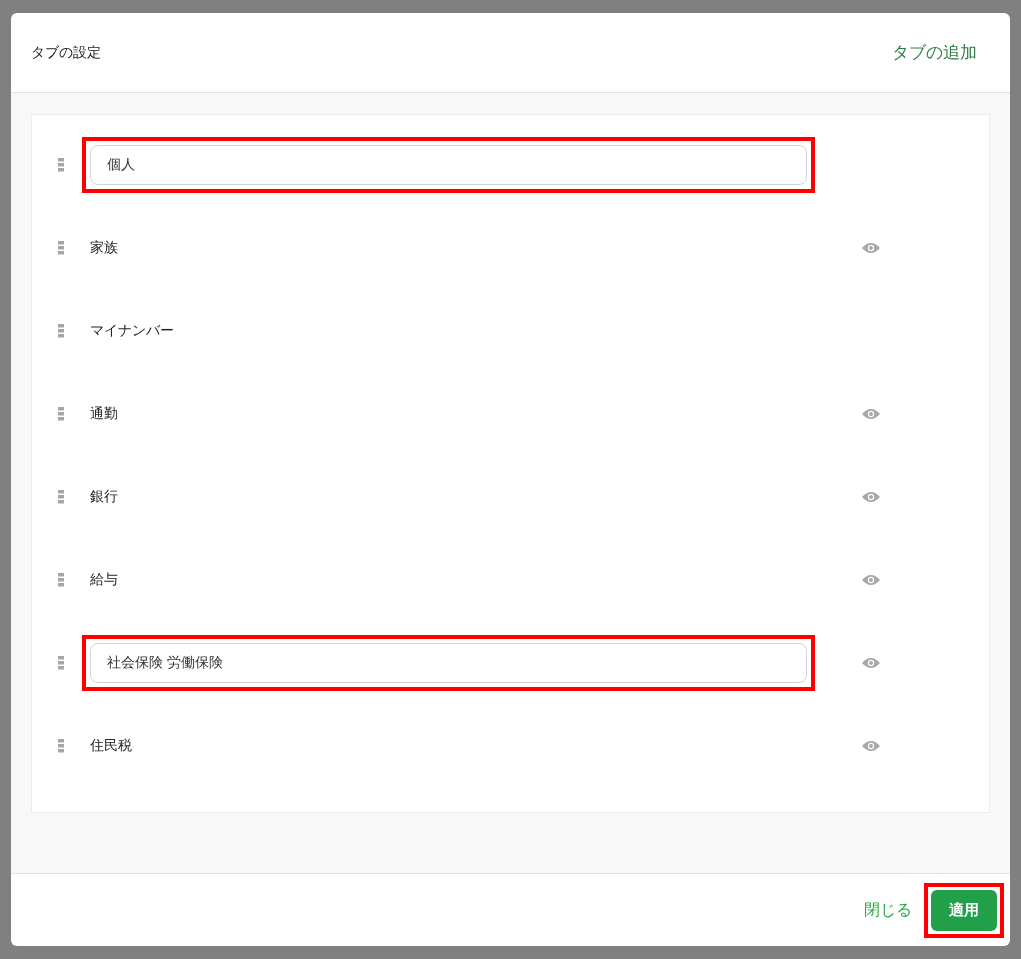  What do you see at coordinates (104, 496) in the screenshot?
I see `tab-label: 銀行` at bounding box center [104, 496].